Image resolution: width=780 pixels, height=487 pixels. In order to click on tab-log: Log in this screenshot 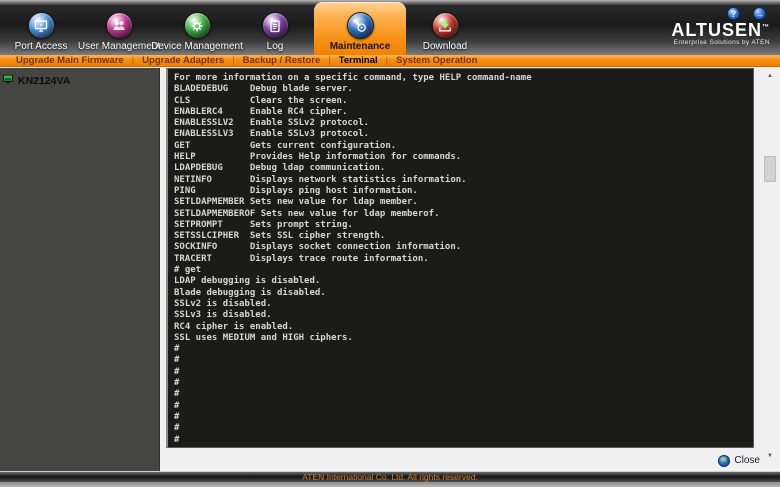, I will do `click(275, 30)`.